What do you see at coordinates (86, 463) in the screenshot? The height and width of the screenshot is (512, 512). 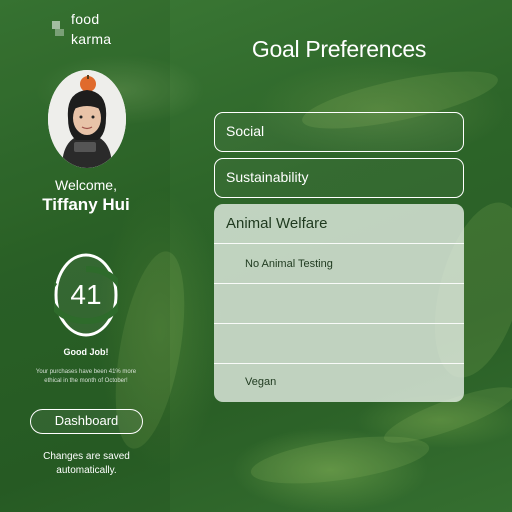 I see `autosave-note: Changes are saved automatically.` at bounding box center [86, 463].